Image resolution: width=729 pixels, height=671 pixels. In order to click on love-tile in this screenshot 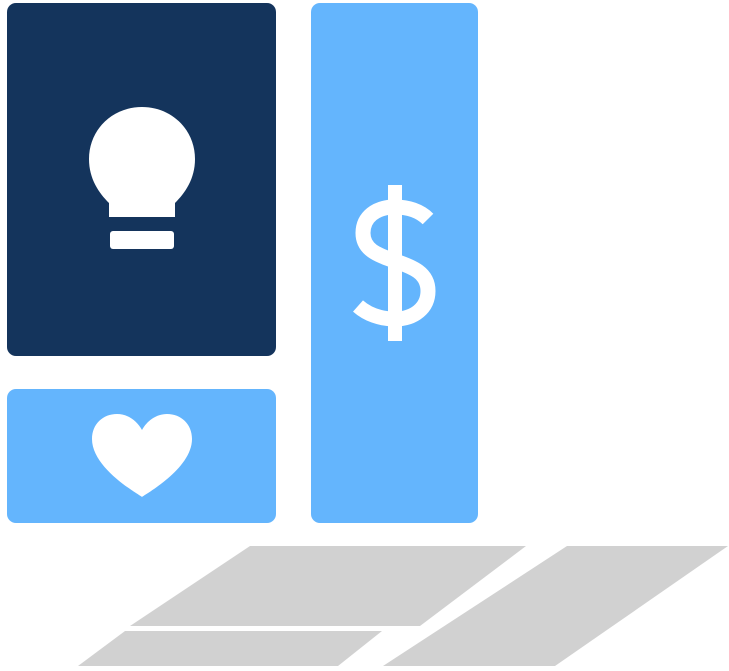, I will do `click(141, 456)`.